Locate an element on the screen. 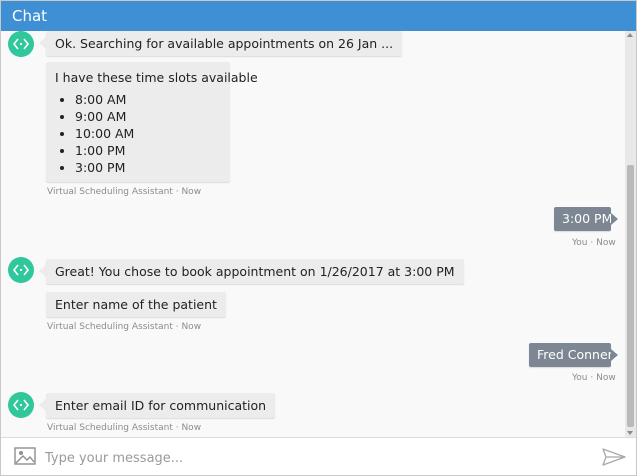 The width and height of the screenshot is (637, 476). message-text: Enter email ID for communication is located at coordinates (161, 405).